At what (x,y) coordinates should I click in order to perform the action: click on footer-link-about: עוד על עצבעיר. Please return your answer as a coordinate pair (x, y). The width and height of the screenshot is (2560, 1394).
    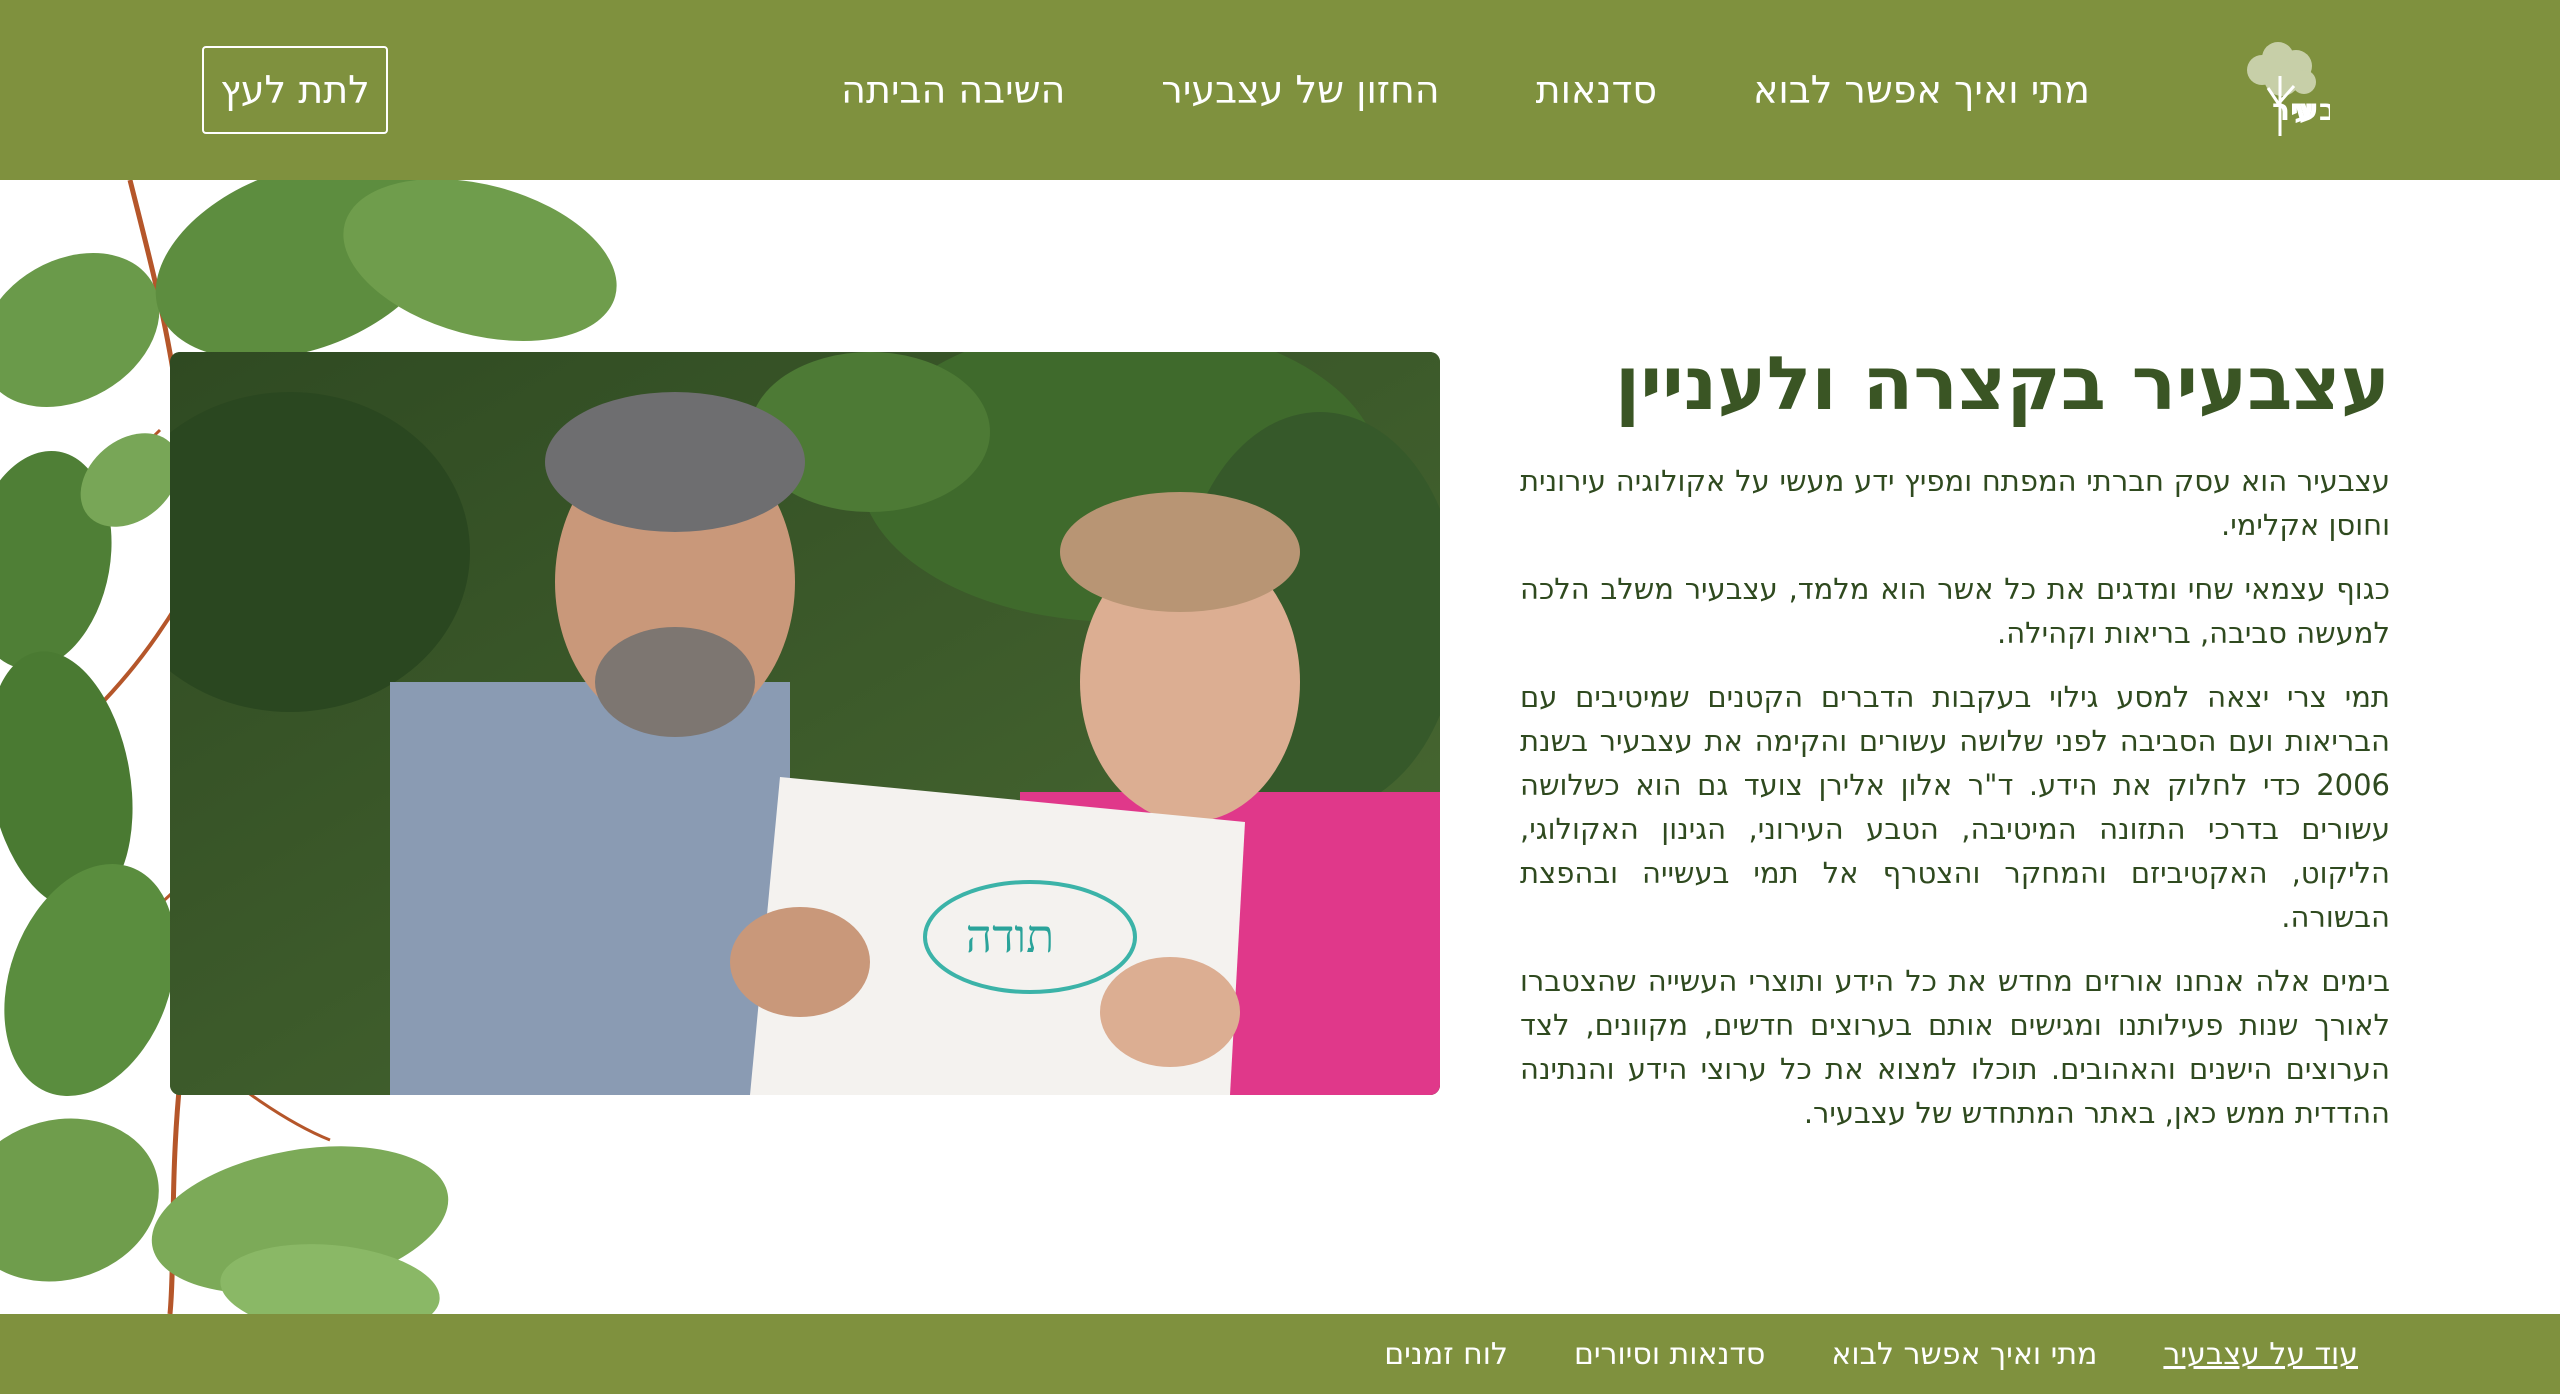
    Looking at the image, I should click on (2260, 1354).